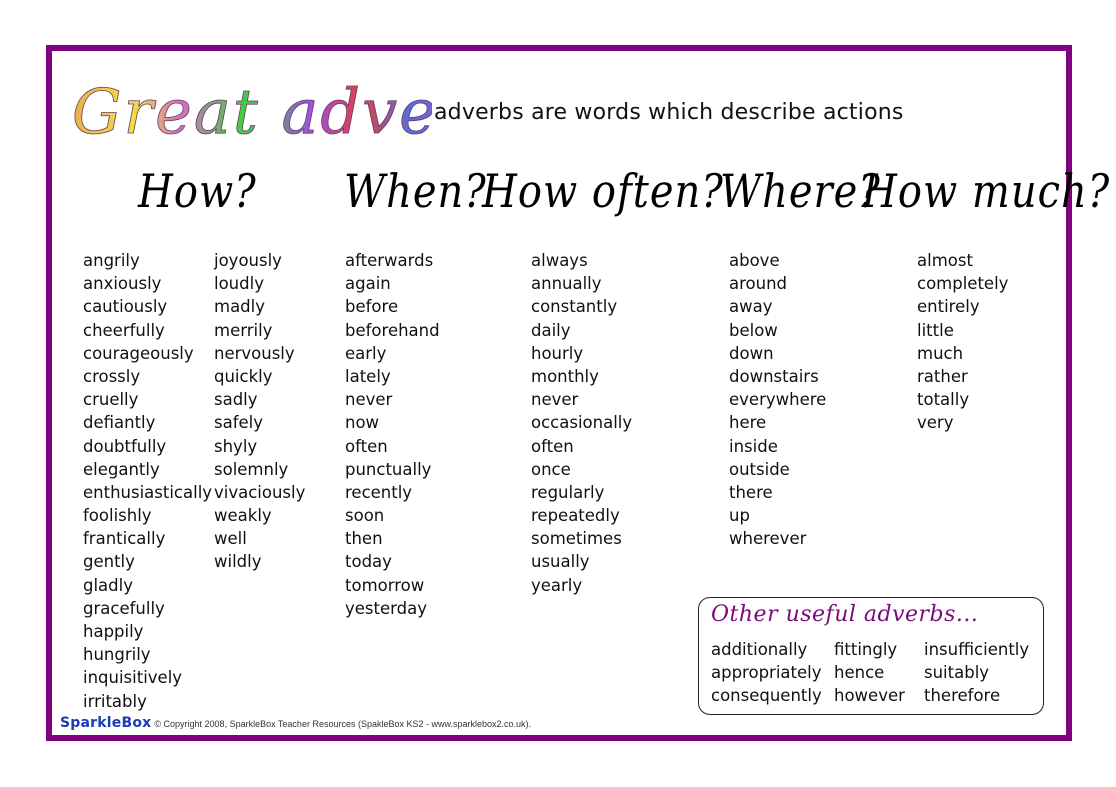 The image size is (1116, 787). What do you see at coordinates (239, 423) in the screenshot?
I see `adverb-item: safely` at bounding box center [239, 423].